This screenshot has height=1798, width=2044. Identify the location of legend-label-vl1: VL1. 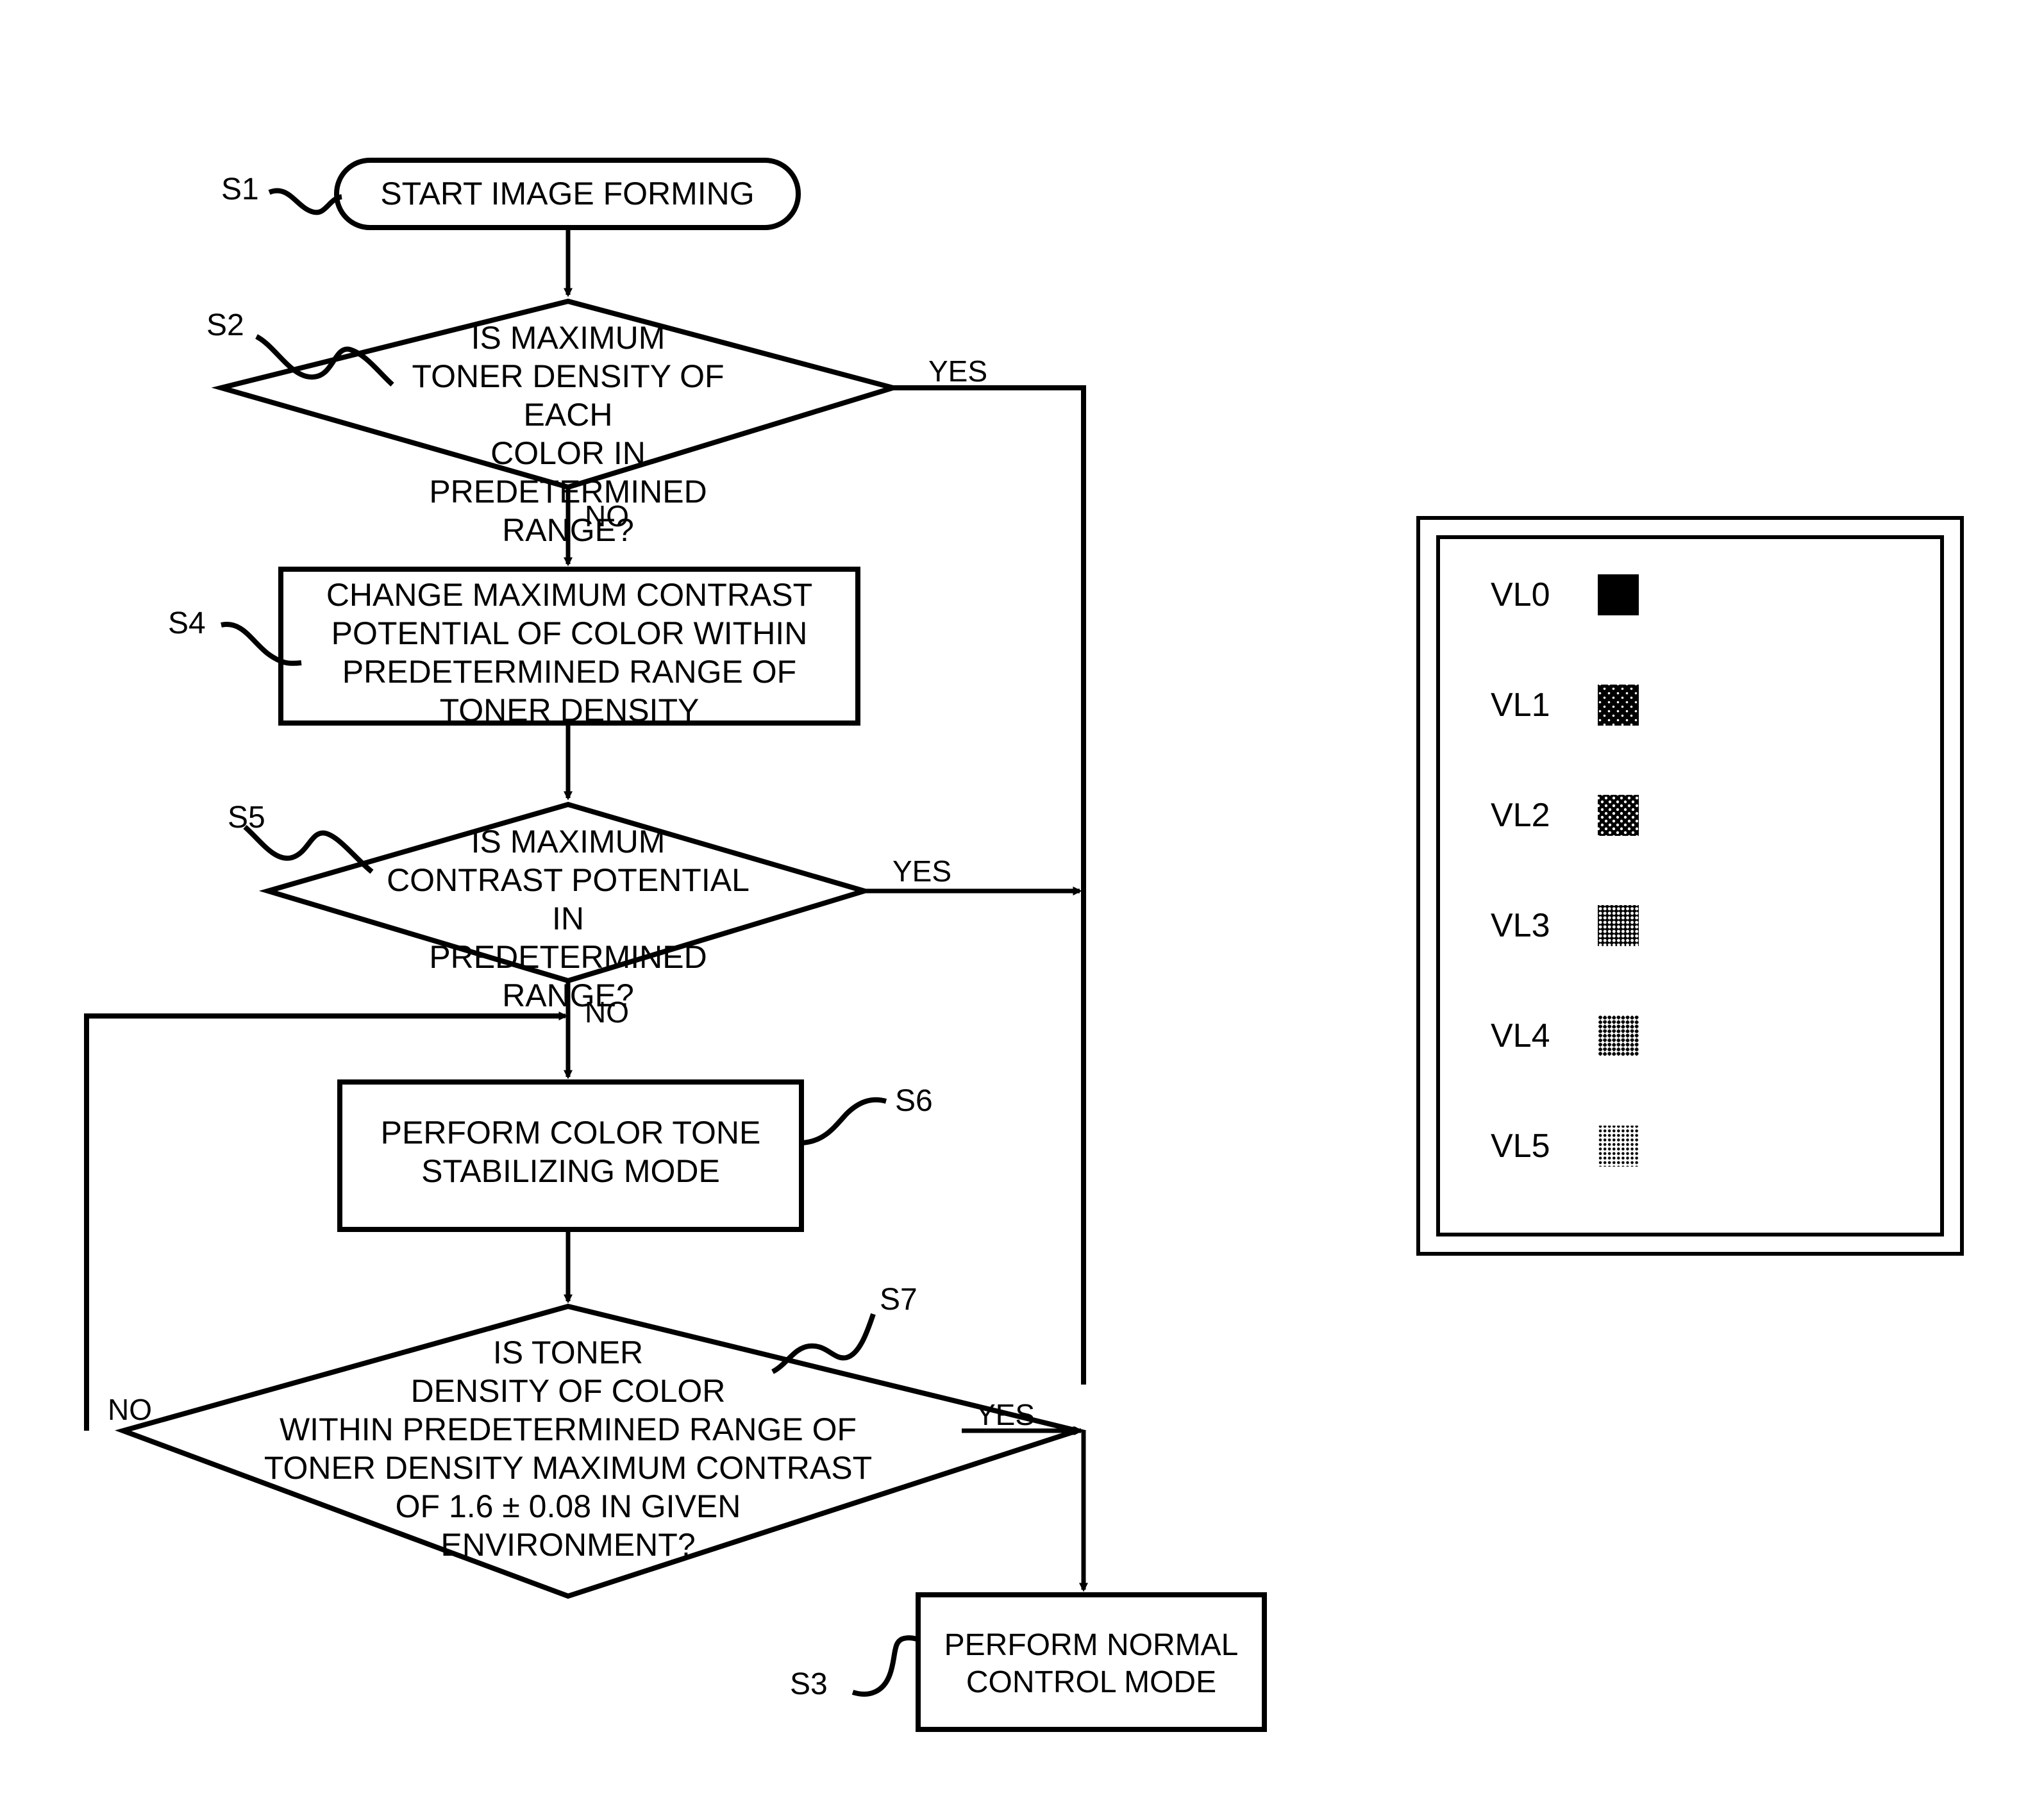
(1520, 705).